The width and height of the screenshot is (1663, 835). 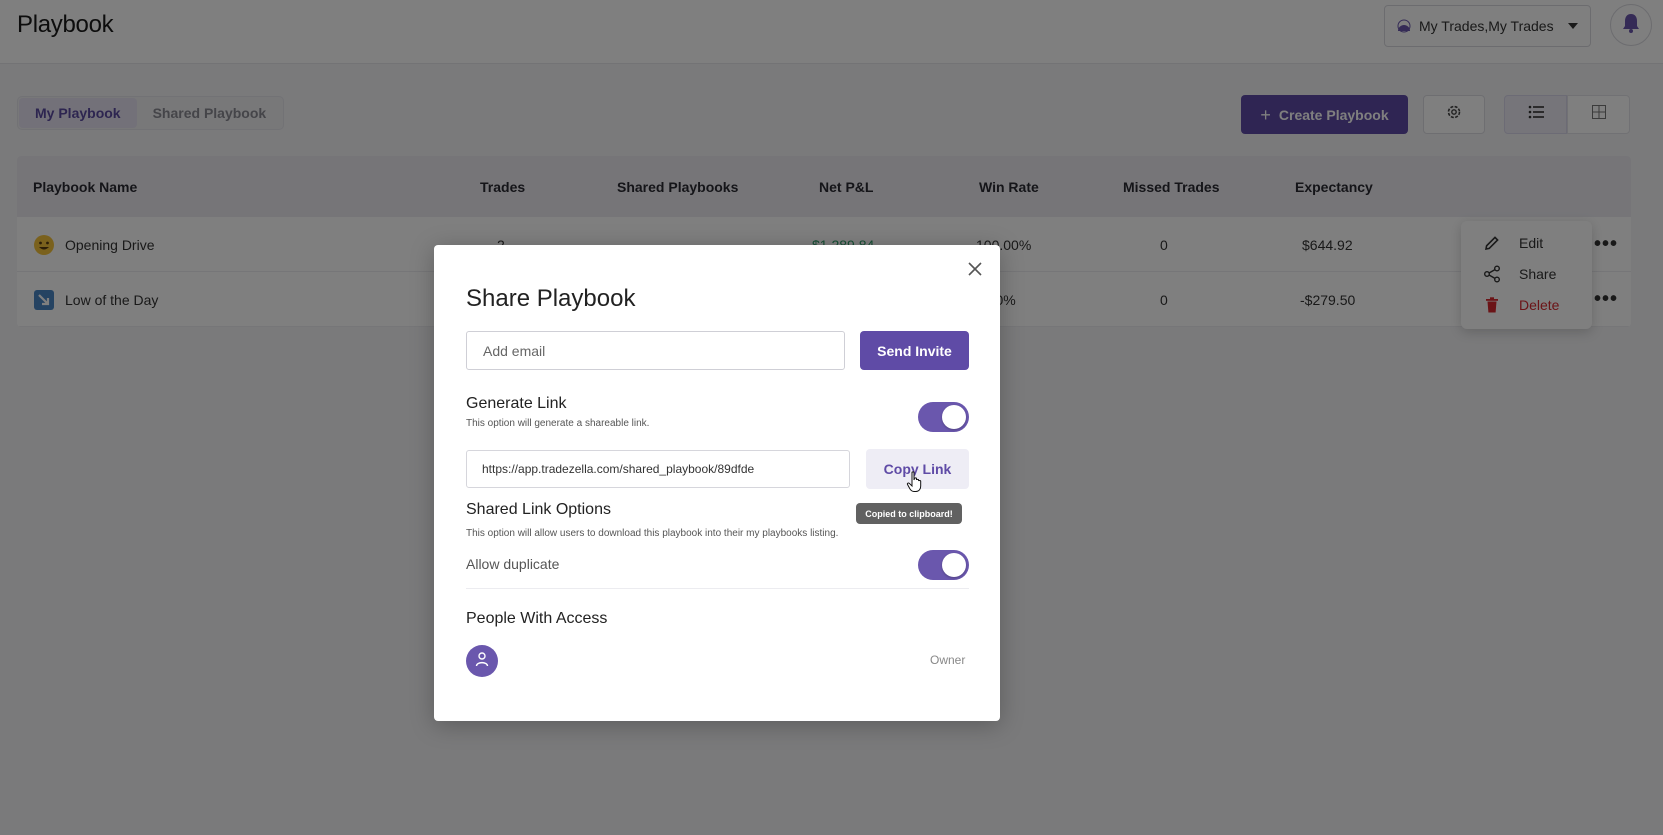 I want to click on hand-pointer-cursor-icon, so click(x=915, y=482).